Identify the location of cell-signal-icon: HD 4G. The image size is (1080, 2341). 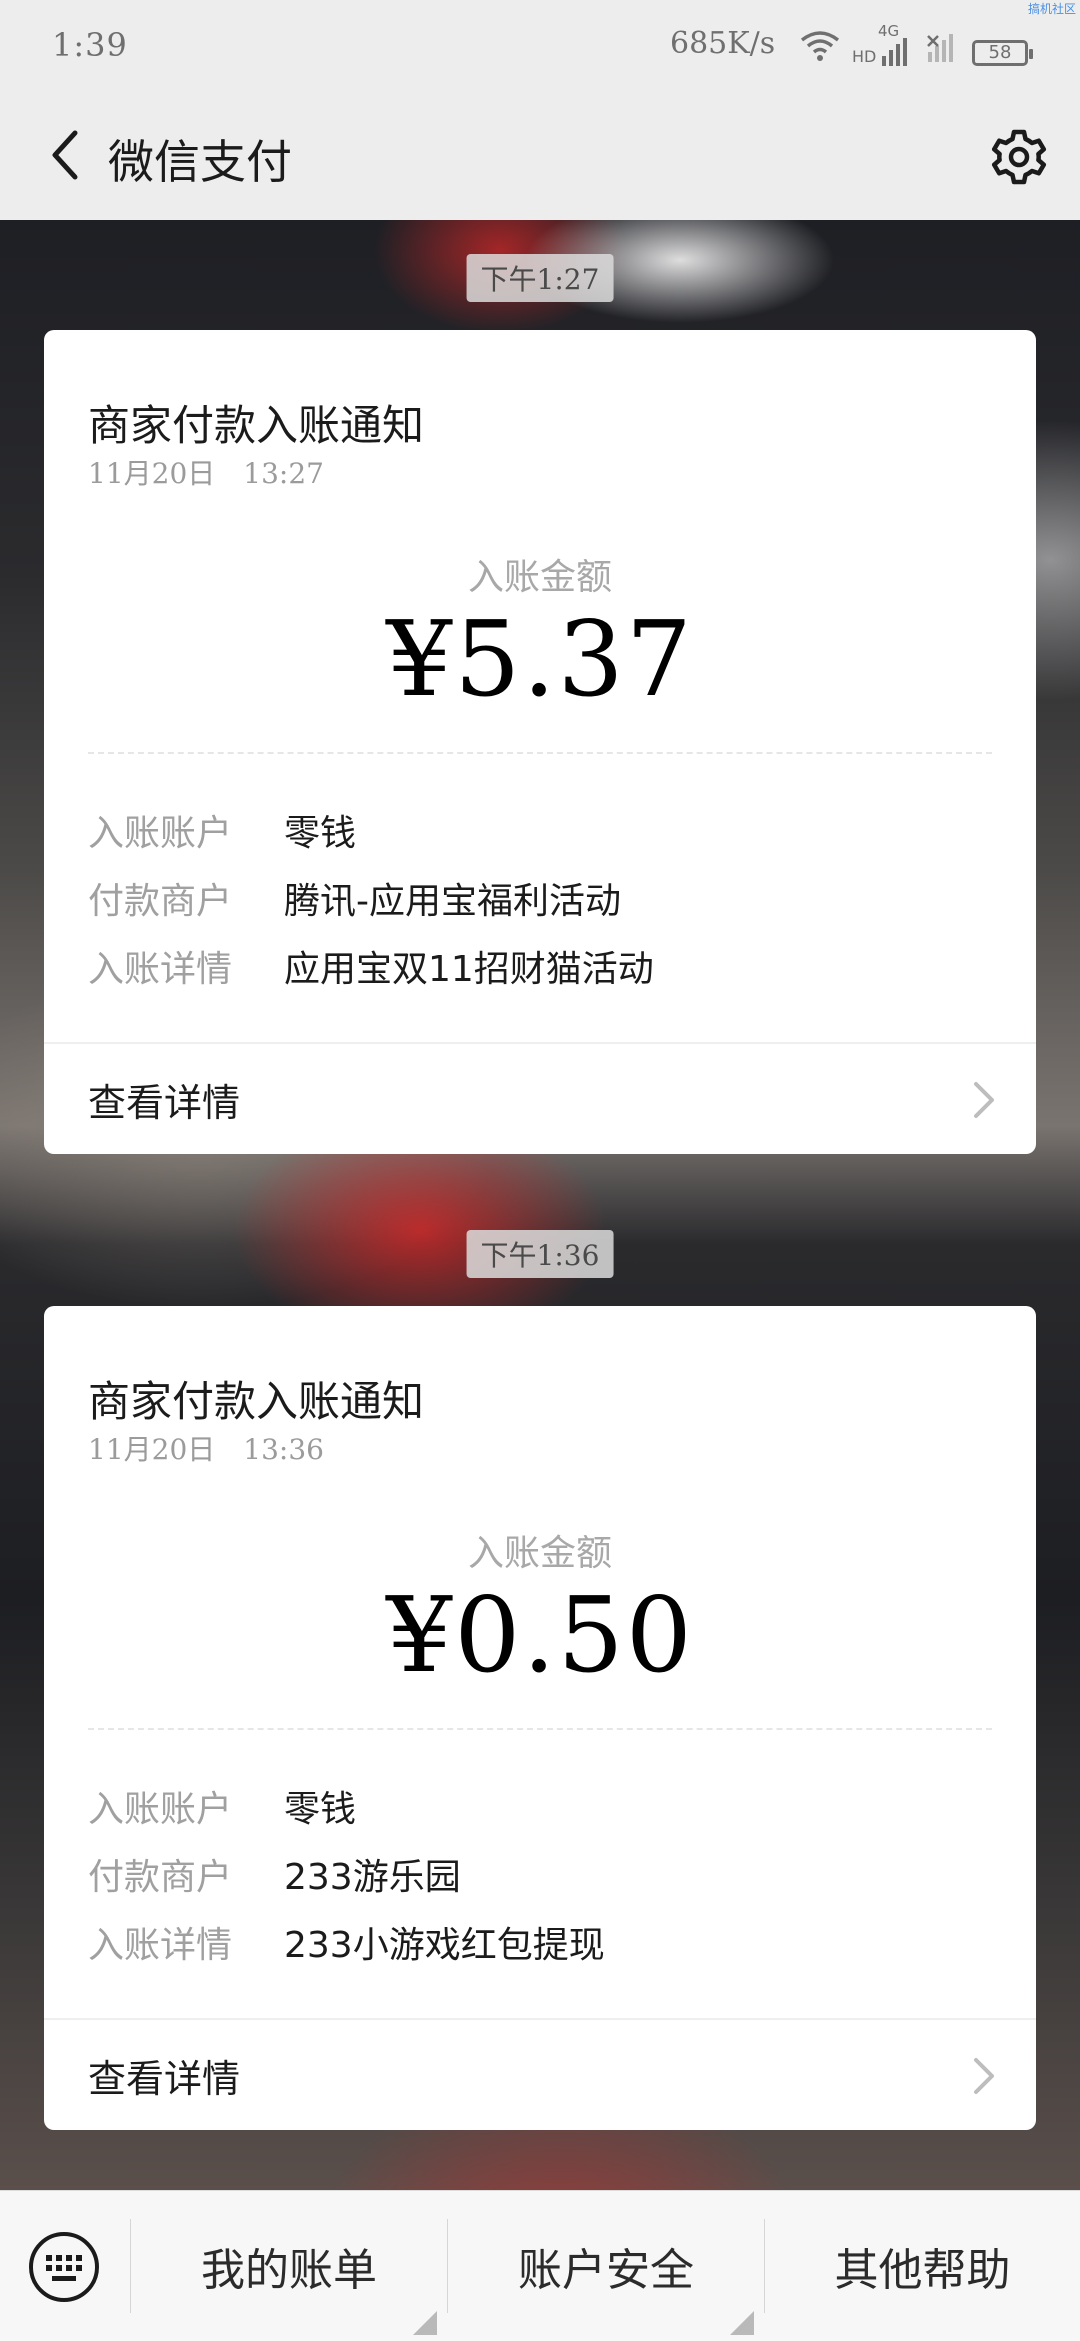
(883, 44).